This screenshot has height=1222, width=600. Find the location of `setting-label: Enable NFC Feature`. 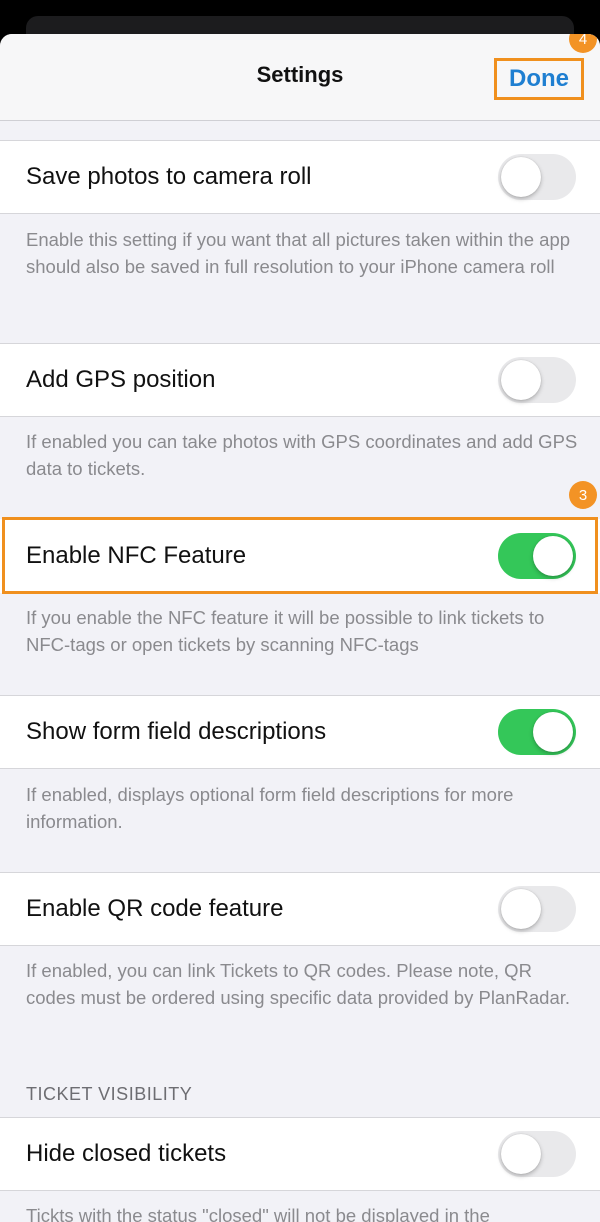

setting-label: Enable NFC Feature is located at coordinates (136, 555).